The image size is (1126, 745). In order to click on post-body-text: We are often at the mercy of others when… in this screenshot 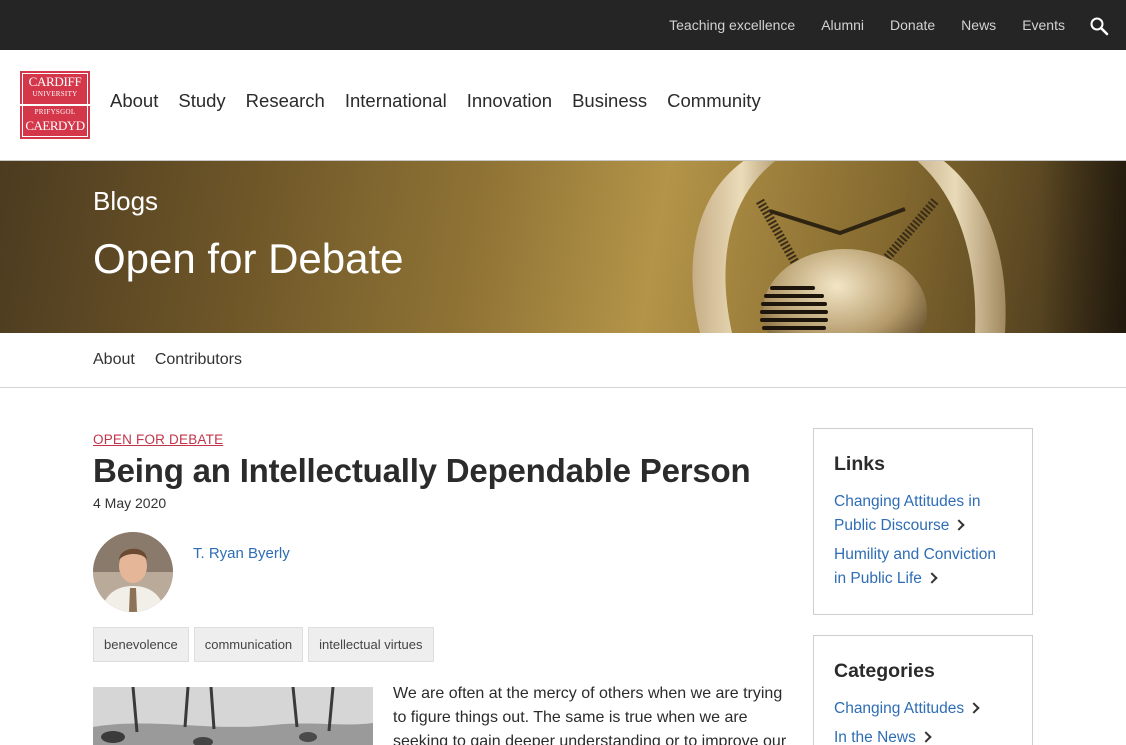, I will do `click(590, 715)`.